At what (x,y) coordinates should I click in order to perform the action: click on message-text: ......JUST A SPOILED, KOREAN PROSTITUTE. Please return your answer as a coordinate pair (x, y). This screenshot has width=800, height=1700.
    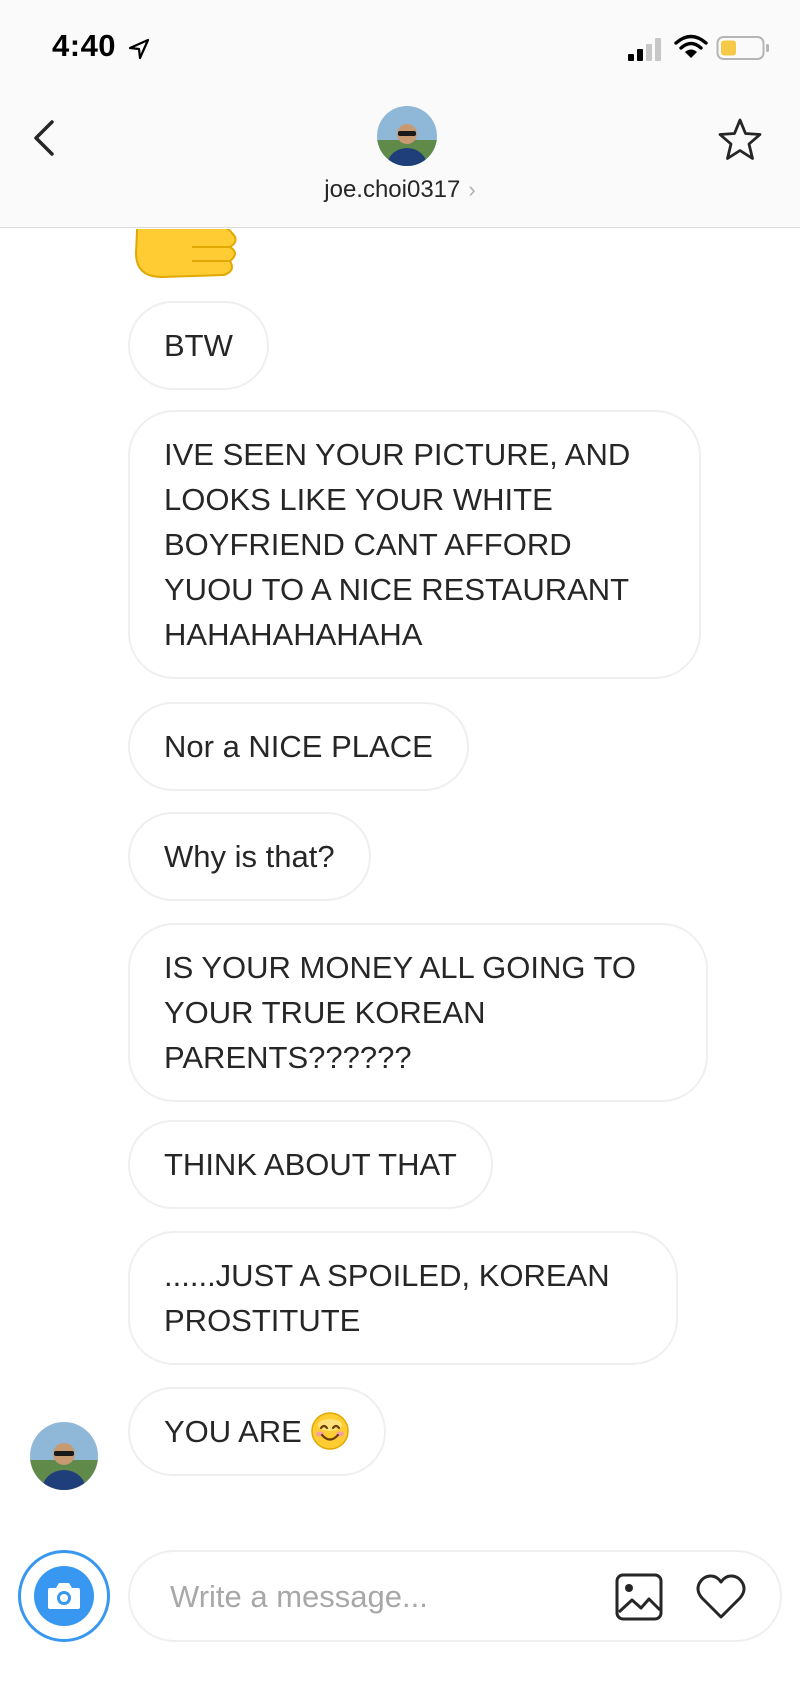
    Looking at the image, I should click on (387, 1298).